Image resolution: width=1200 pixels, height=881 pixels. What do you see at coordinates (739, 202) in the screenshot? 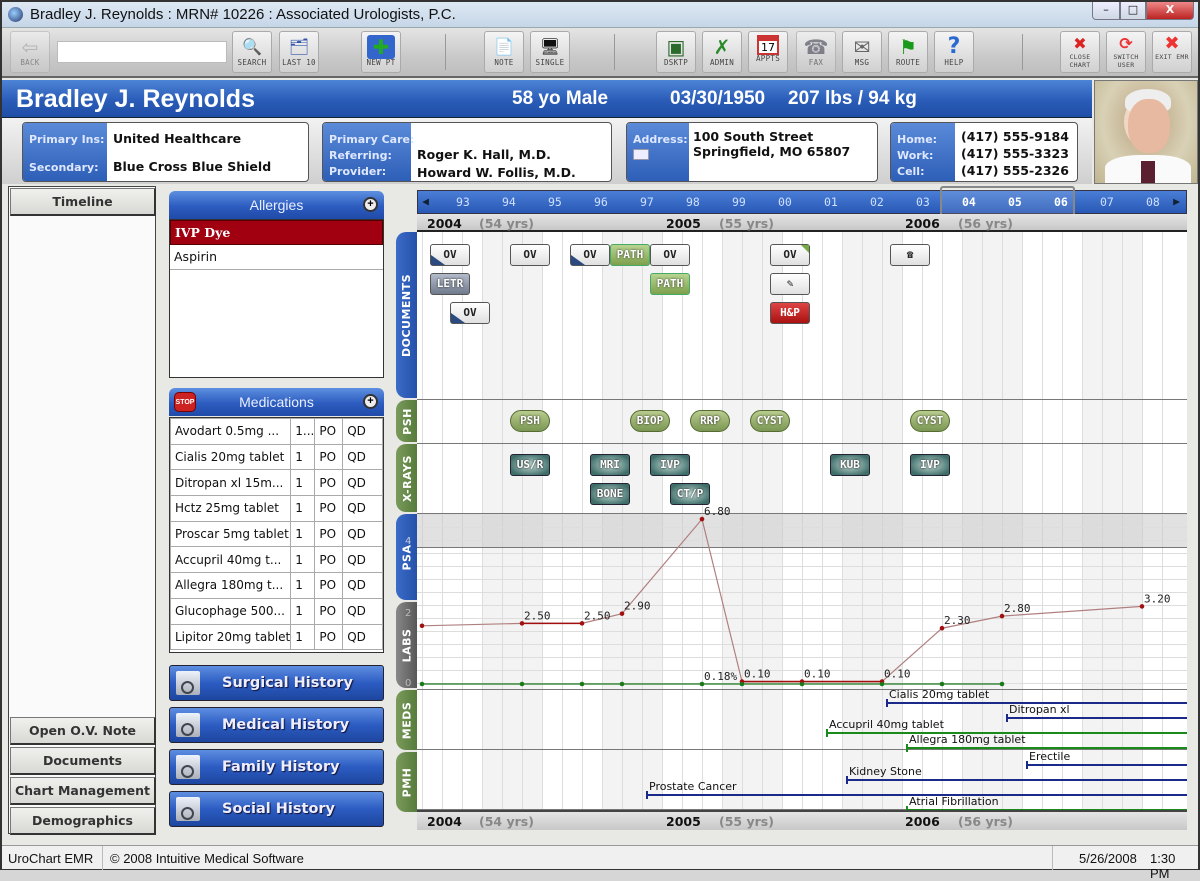
I see `scale-tick: 99` at bounding box center [739, 202].